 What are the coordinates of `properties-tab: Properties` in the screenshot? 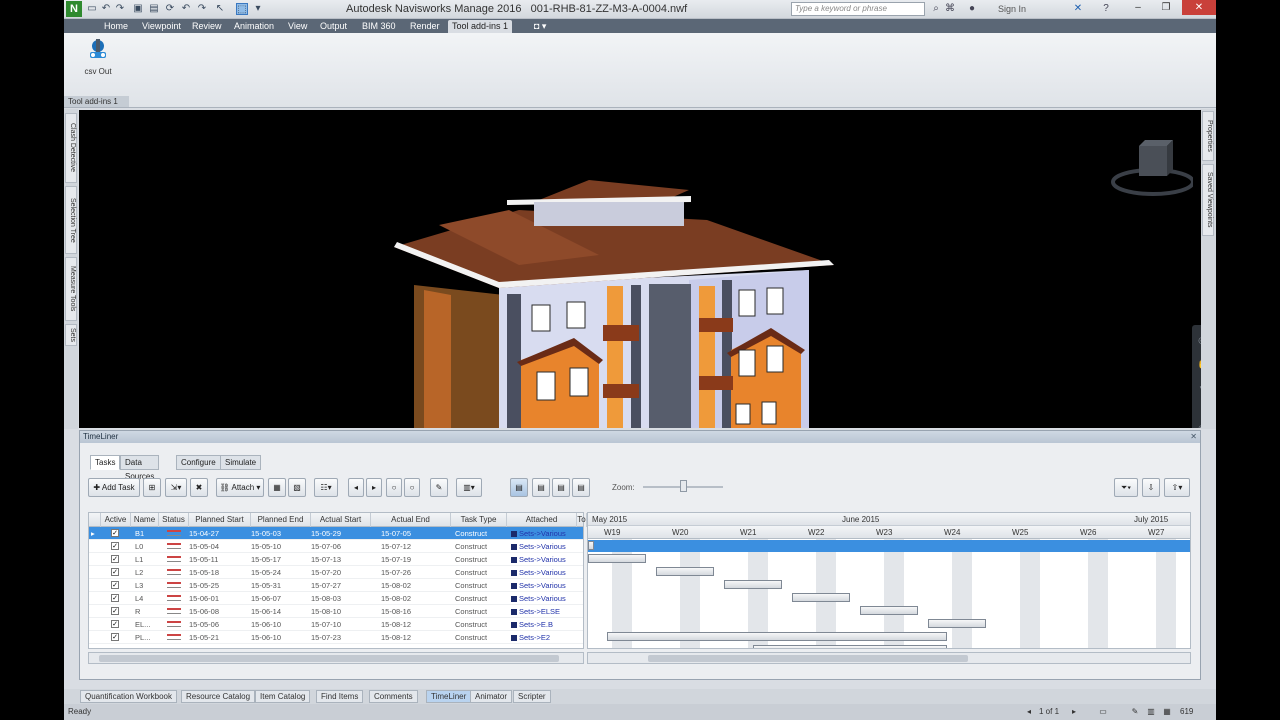 It's located at (1208, 136).